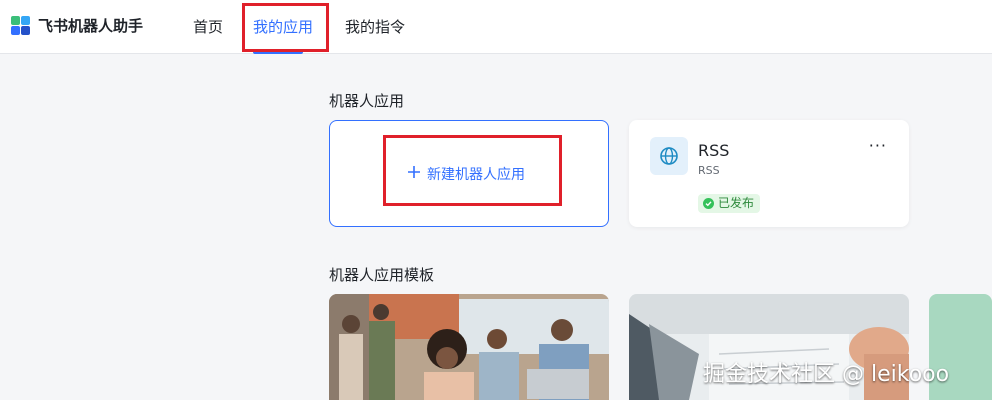  I want to click on template-card-office-team, so click(469, 347).